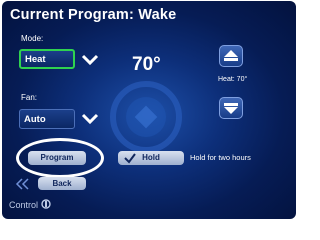  I want to click on control4-watermark-icon, so click(146, 117).